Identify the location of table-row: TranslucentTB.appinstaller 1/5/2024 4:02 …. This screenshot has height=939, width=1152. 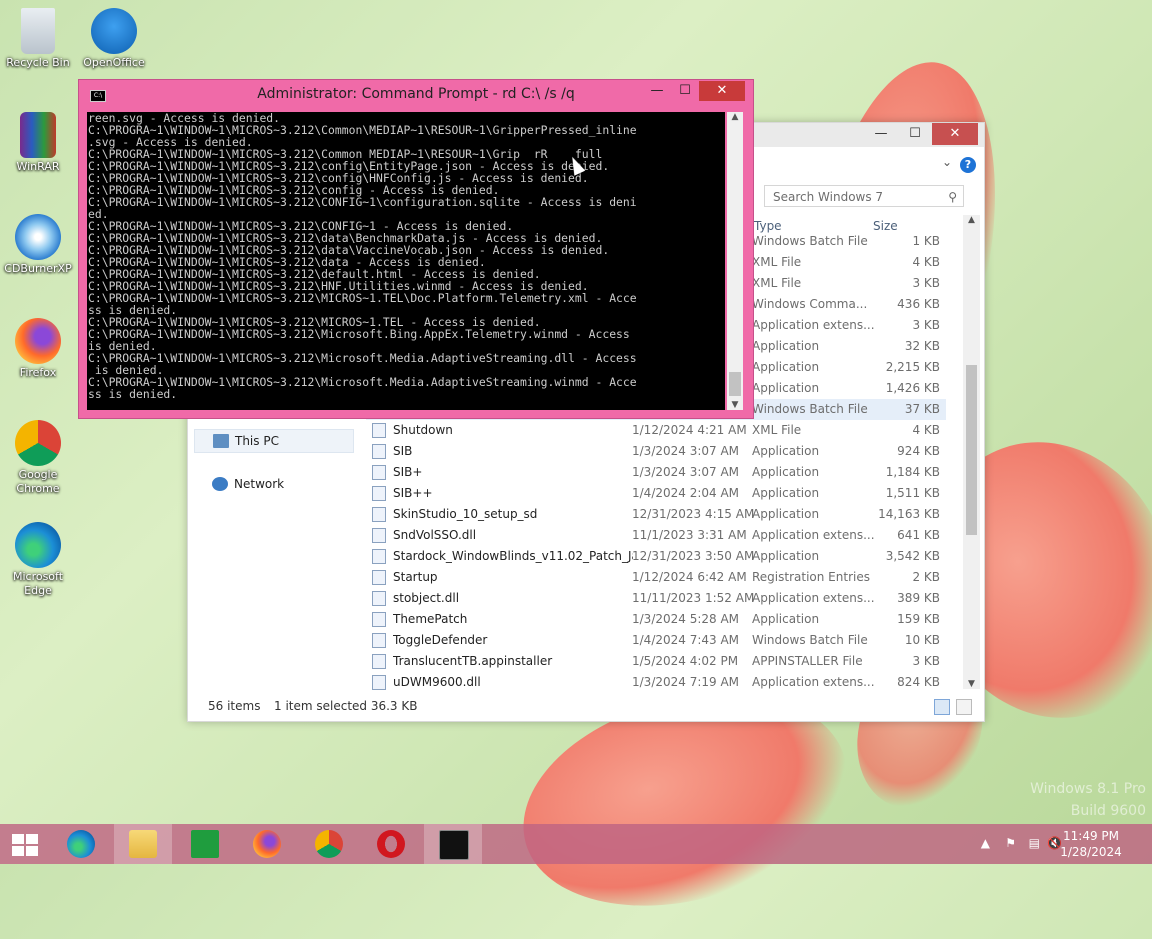
(656, 661).